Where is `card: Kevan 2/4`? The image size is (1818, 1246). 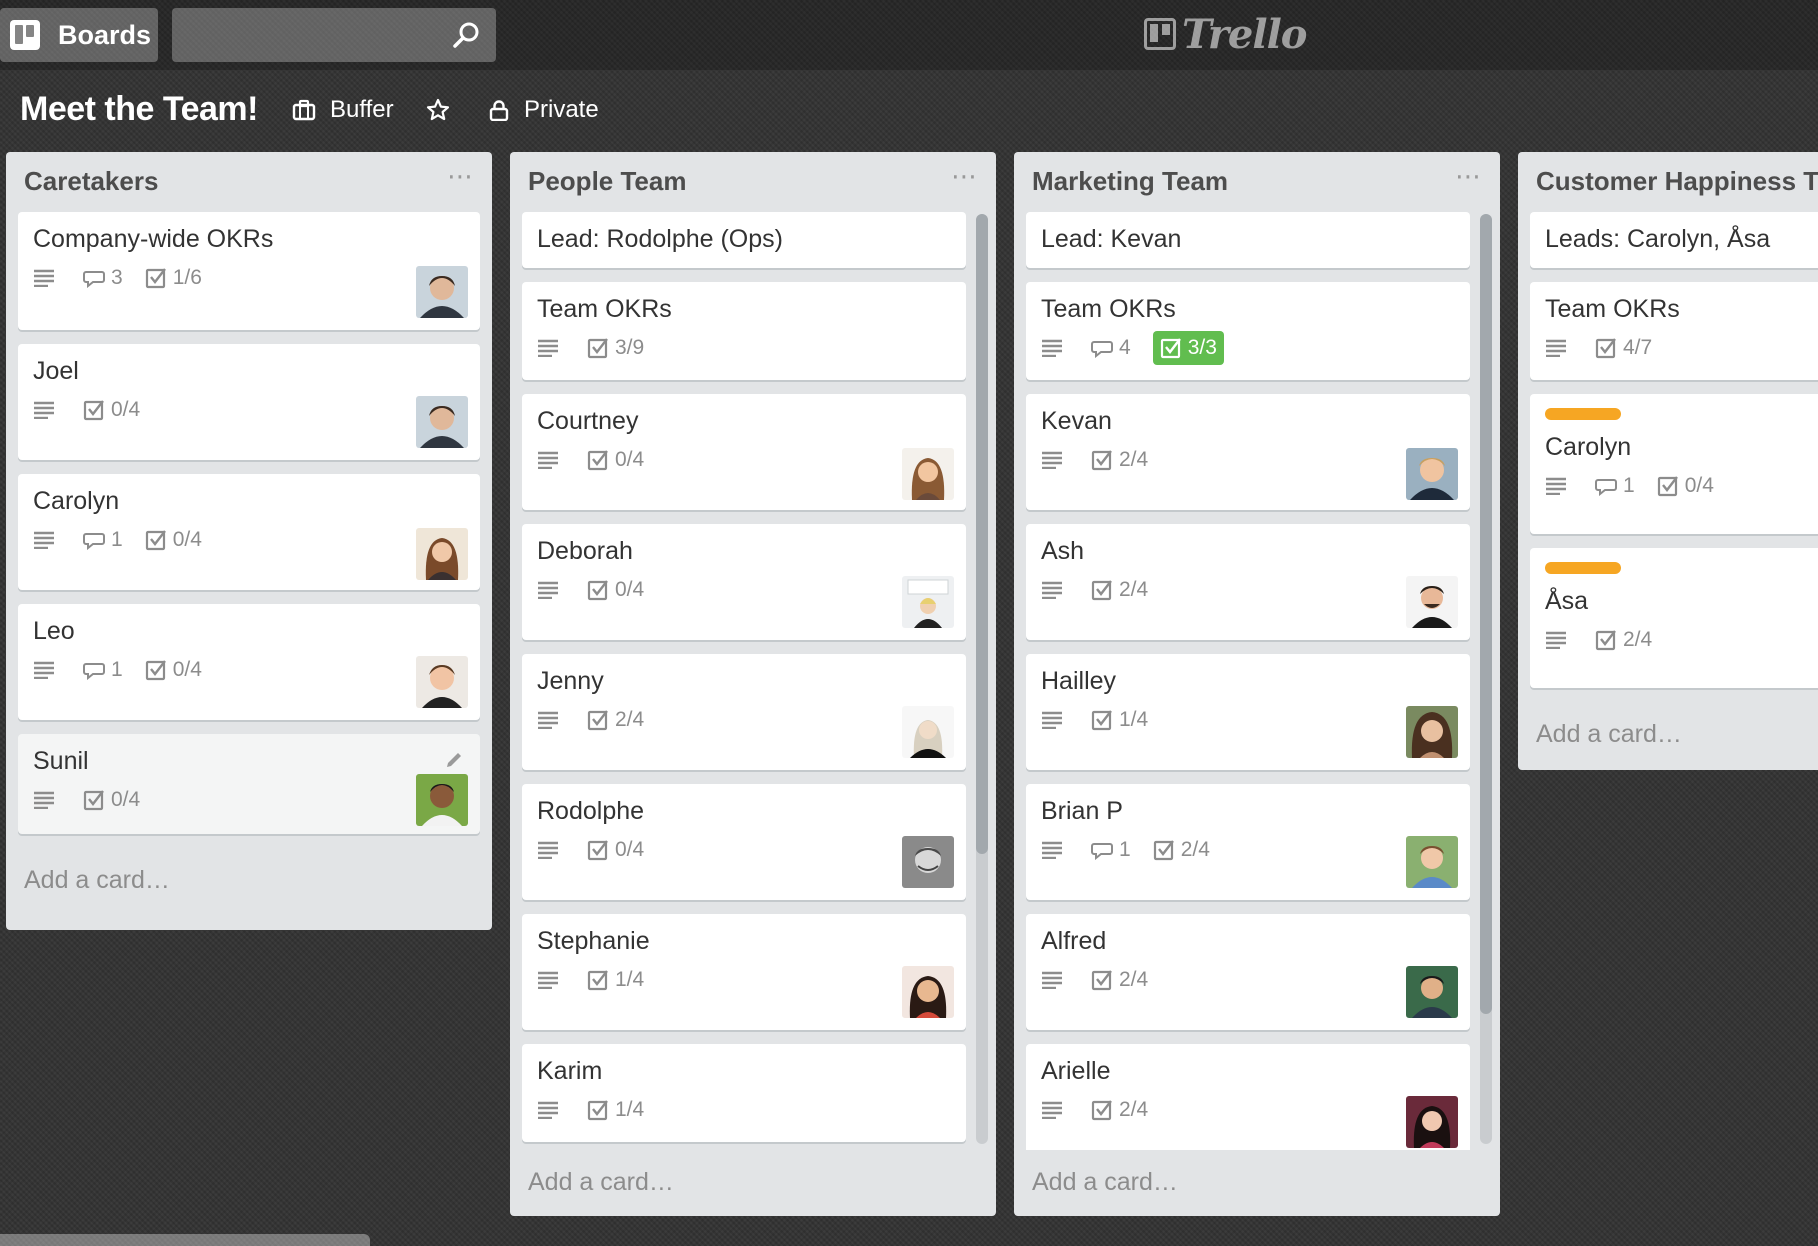 card: Kevan 2/4 is located at coordinates (1248, 452).